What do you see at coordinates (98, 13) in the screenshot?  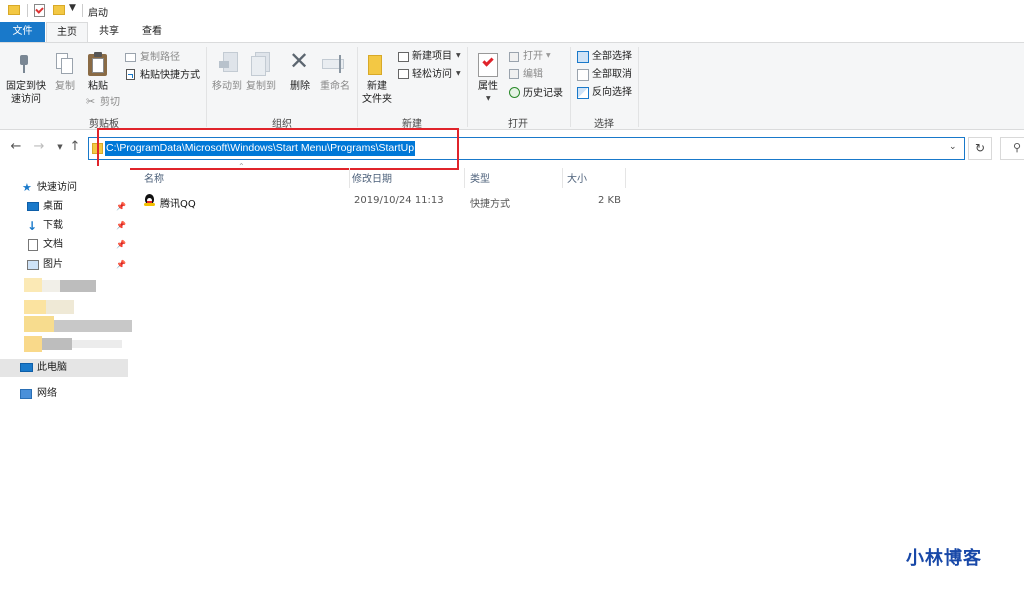 I see `window-title: 启动` at bounding box center [98, 13].